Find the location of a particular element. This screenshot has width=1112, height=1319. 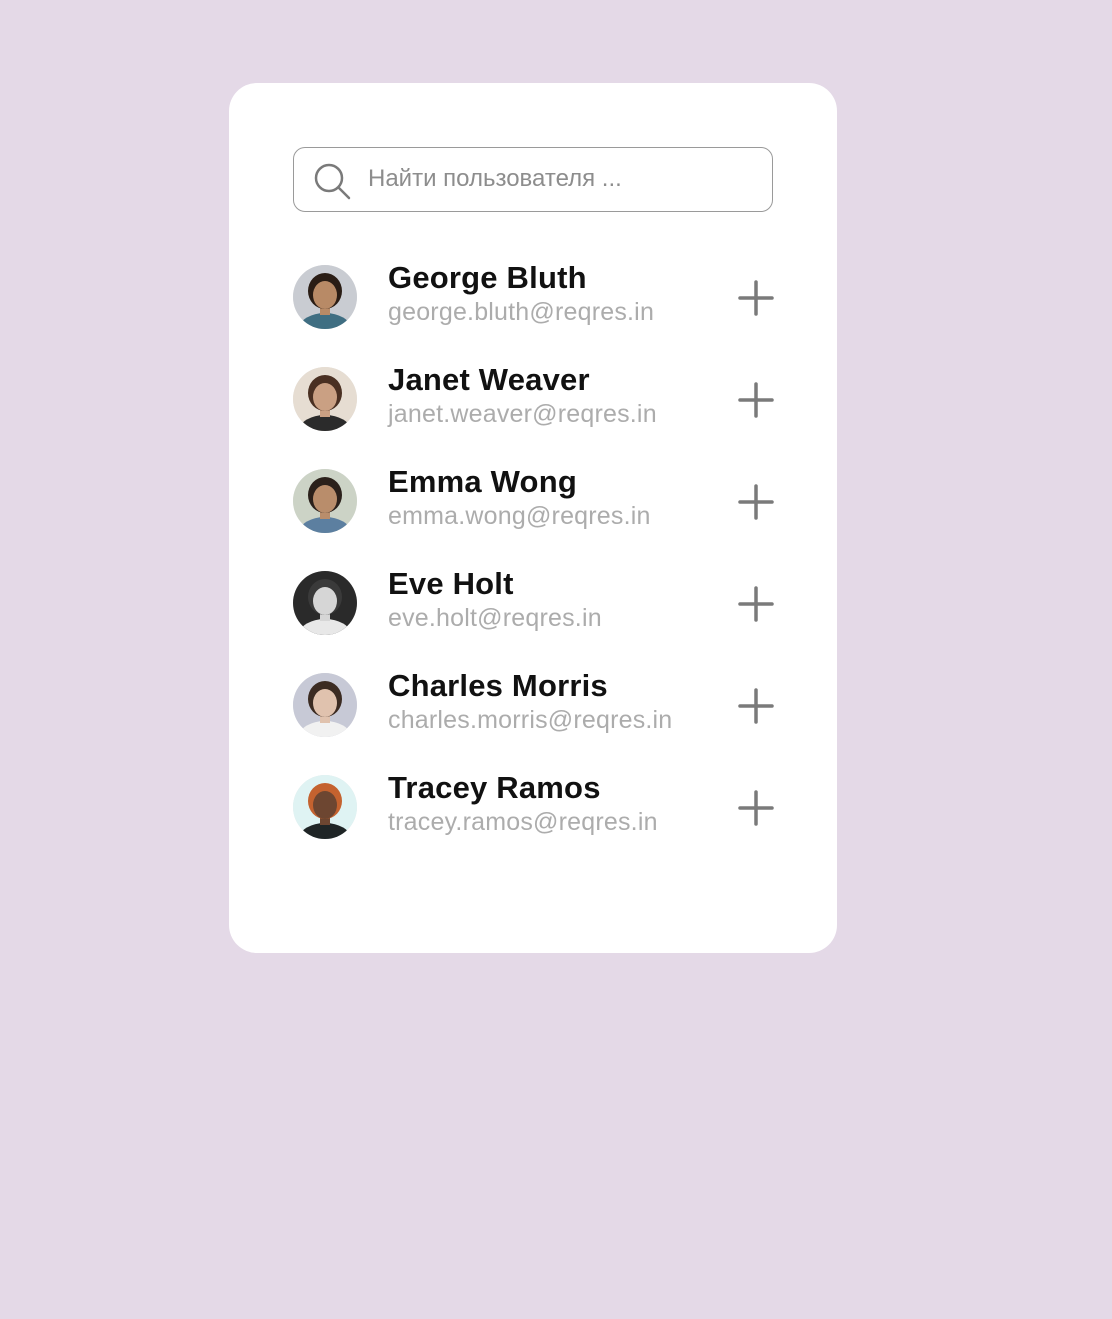

user-email: eve.holt@reqres.in is located at coordinates (495, 618).